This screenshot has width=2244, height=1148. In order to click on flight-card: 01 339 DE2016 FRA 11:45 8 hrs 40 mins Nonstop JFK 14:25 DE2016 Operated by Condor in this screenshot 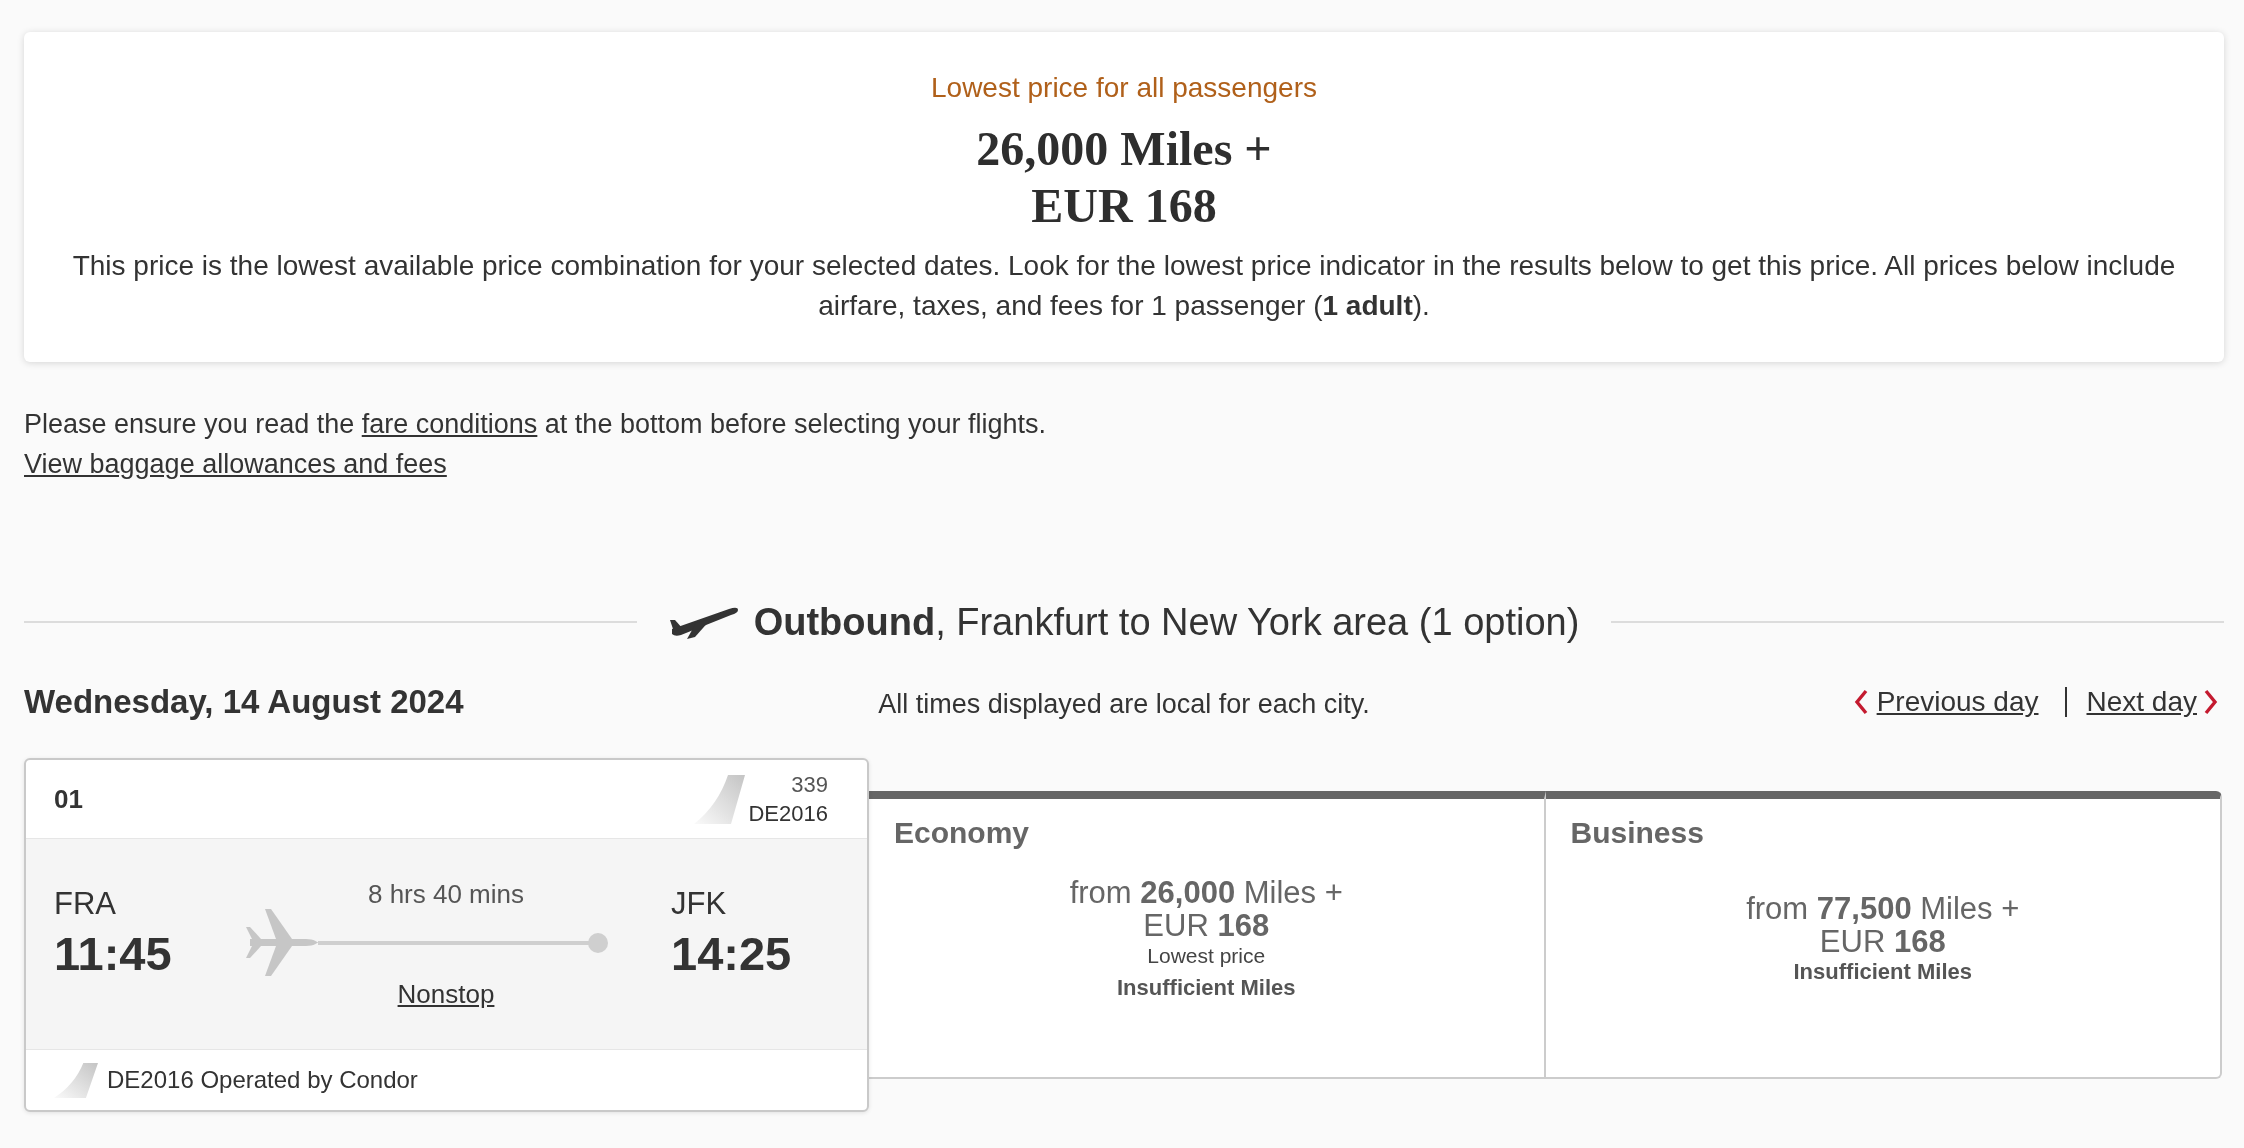, I will do `click(446, 935)`.